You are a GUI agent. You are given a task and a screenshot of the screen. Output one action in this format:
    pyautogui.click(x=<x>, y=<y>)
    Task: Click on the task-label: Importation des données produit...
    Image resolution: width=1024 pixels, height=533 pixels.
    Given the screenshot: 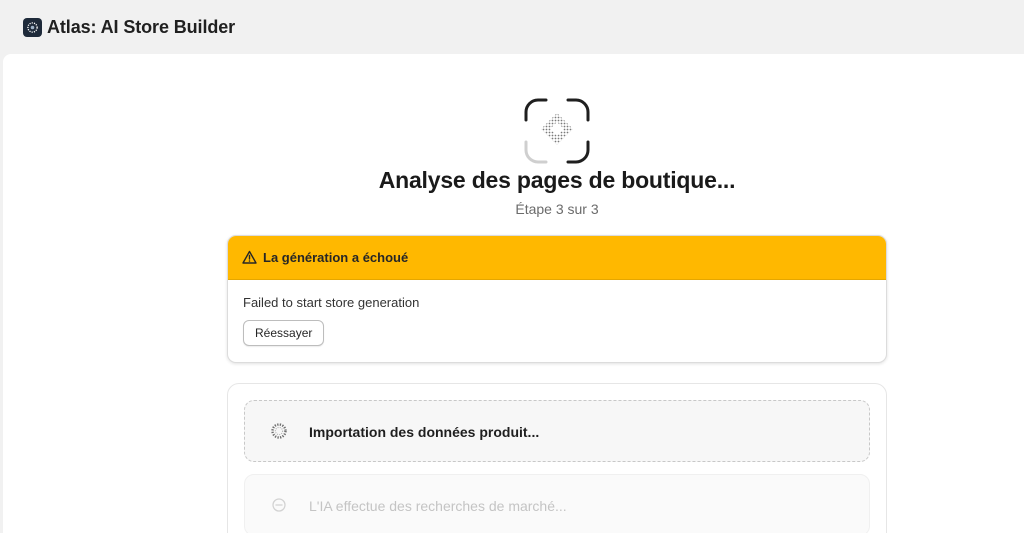 What is the action you would take?
    pyautogui.click(x=424, y=432)
    